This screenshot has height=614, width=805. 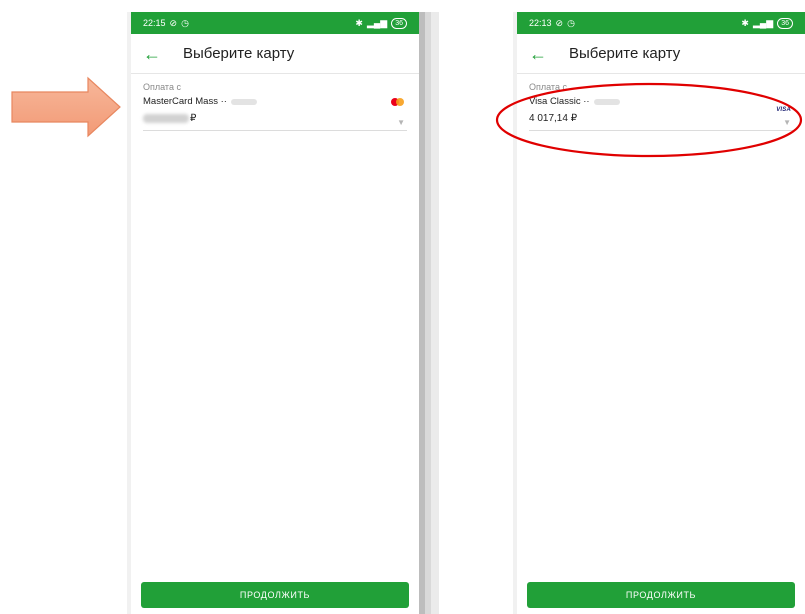 I want to click on mastercard-icon, so click(x=398, y=102).